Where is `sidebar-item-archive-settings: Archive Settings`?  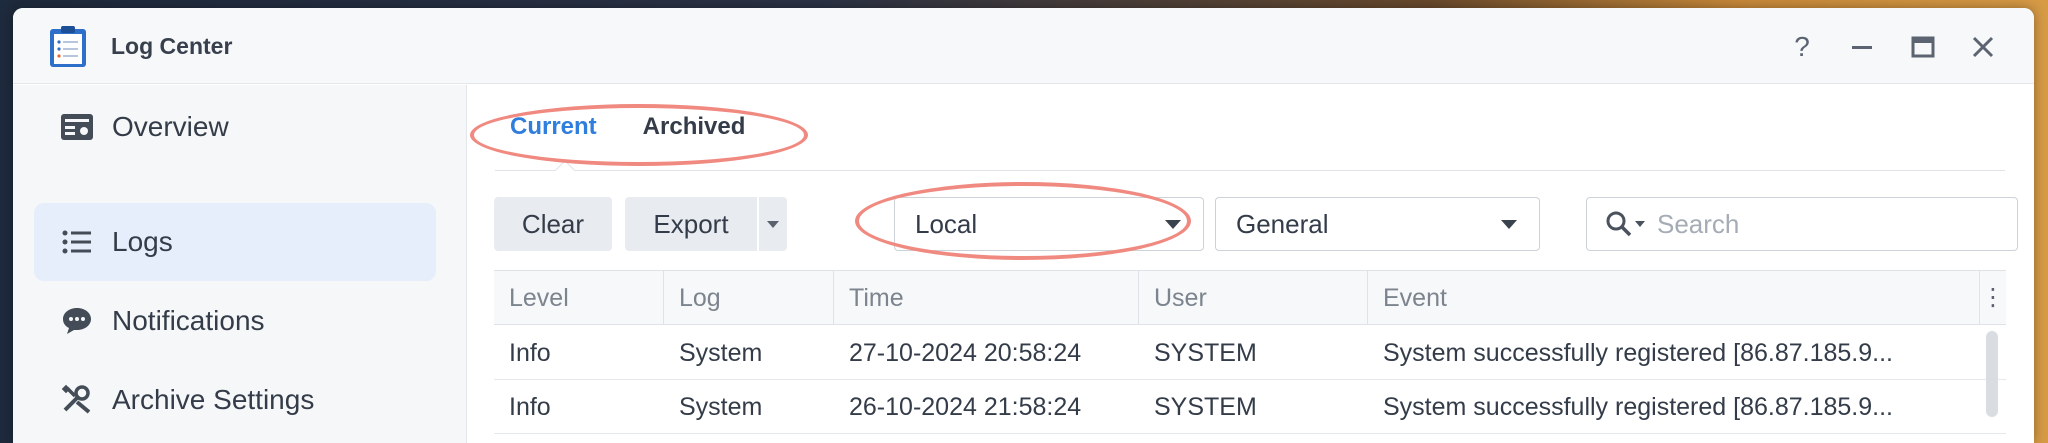 sidebar-item-archive-settings: Archive Settings is located at coordinates (235, 400).